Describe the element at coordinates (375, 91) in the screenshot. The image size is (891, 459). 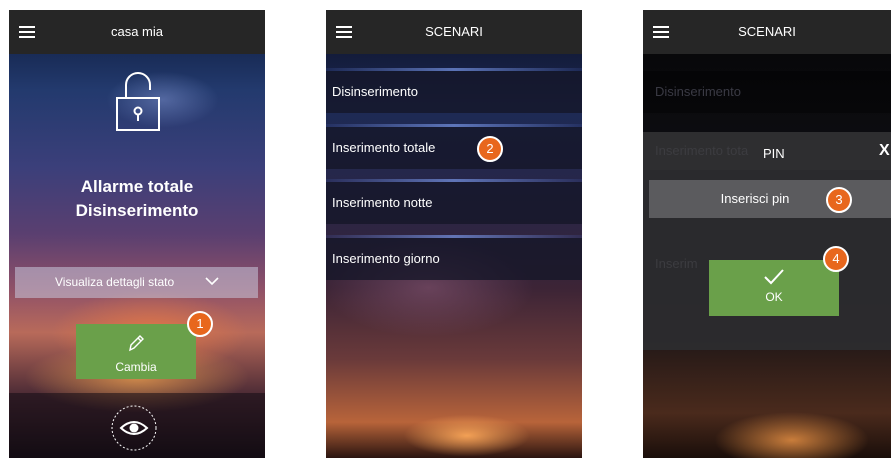
I see `scenario-label: Disinserimento` at that location.